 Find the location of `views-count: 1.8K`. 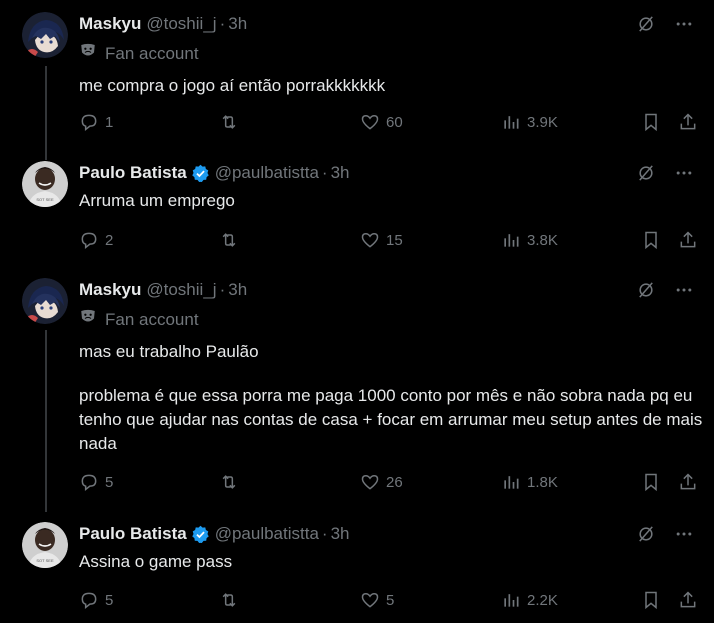

views-count: 1.8K is located at coordinates (542, 482).